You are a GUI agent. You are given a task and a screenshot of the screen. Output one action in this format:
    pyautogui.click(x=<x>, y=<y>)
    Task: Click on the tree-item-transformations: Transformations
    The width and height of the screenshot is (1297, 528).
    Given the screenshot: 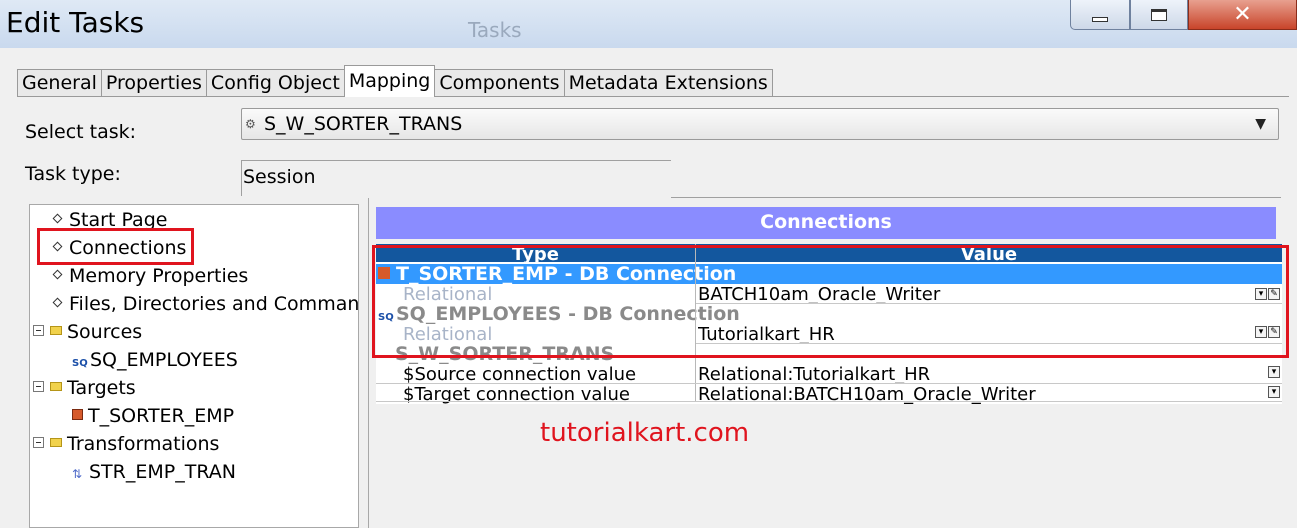 What is the action you would take?
    pyautogui.click(x=126, y=444)
    